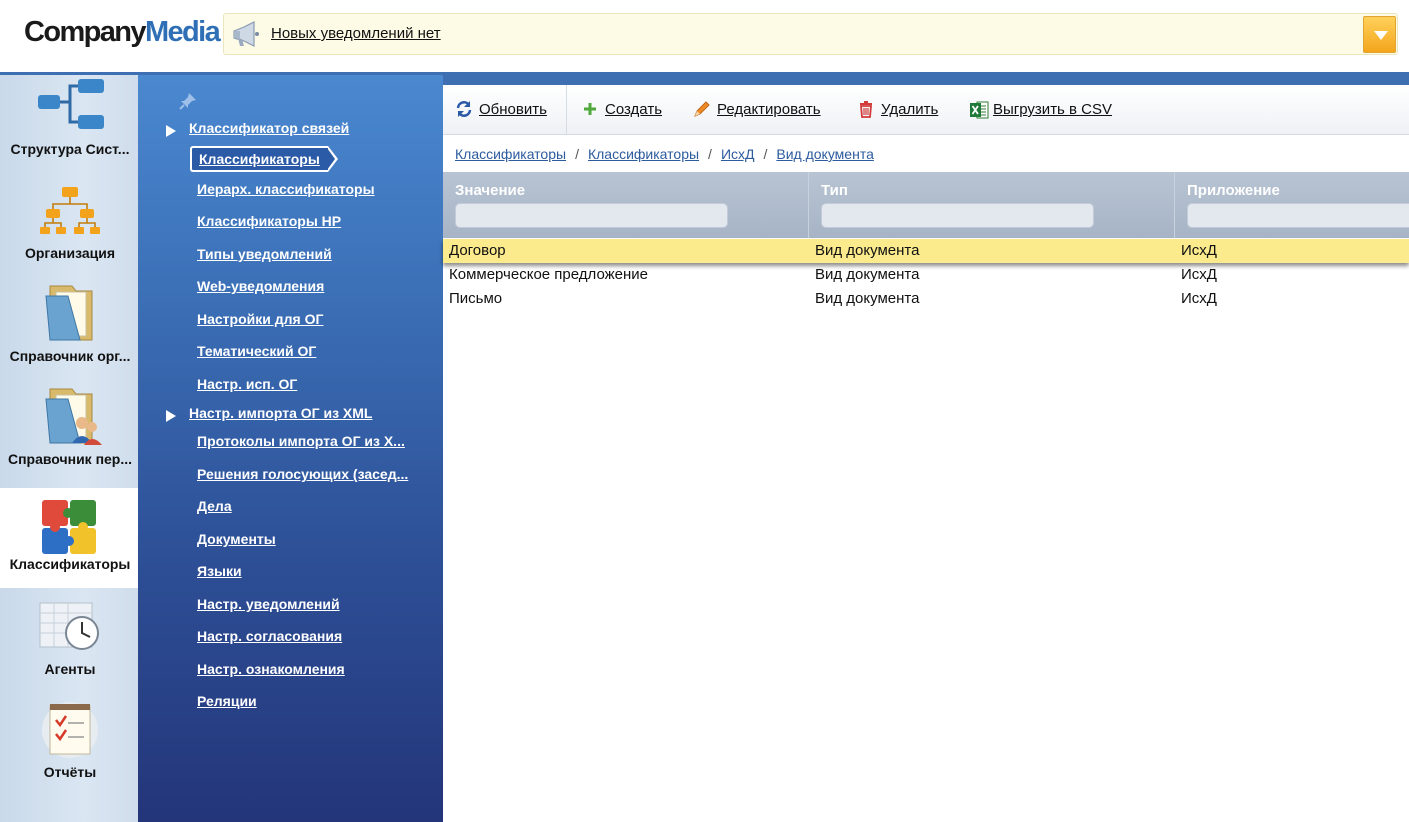 This screenshot has height=822, width=1409. I want to click on menu-item-notification-settings: Настр. уведомлений, so click(268, 604).